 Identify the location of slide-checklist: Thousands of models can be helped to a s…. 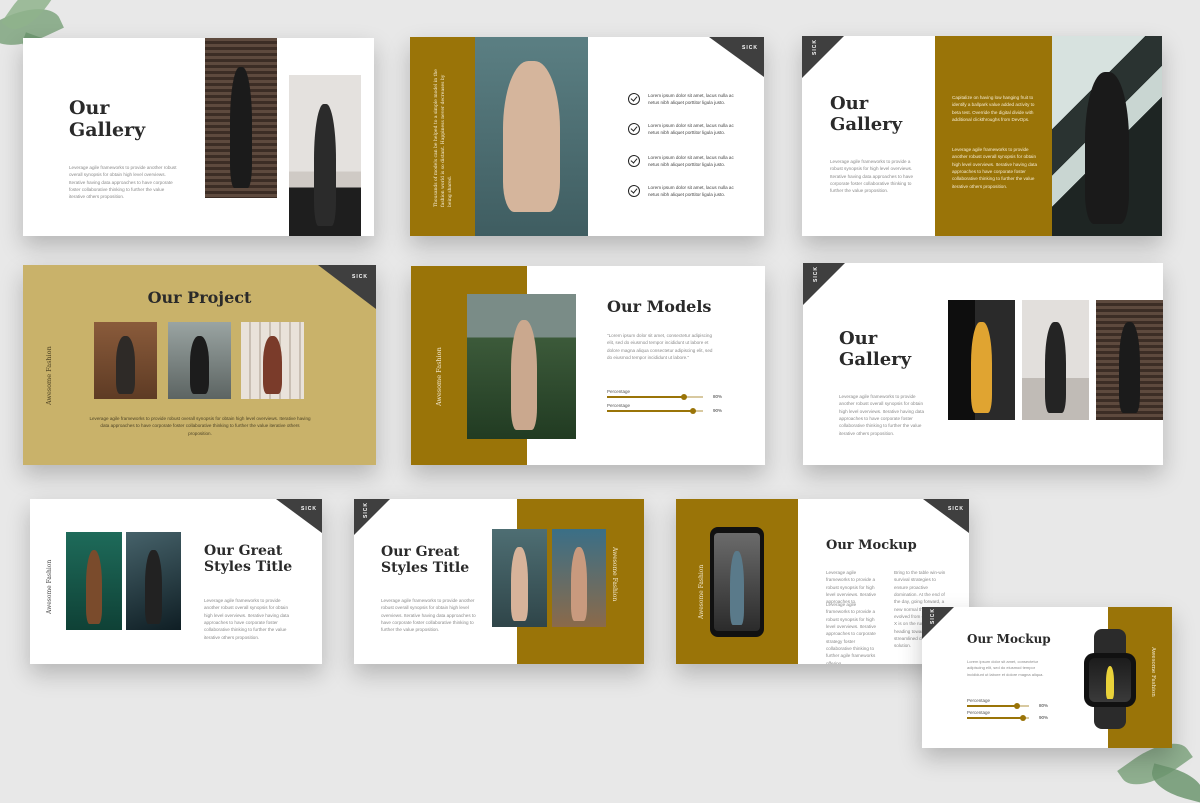
(587, 136).